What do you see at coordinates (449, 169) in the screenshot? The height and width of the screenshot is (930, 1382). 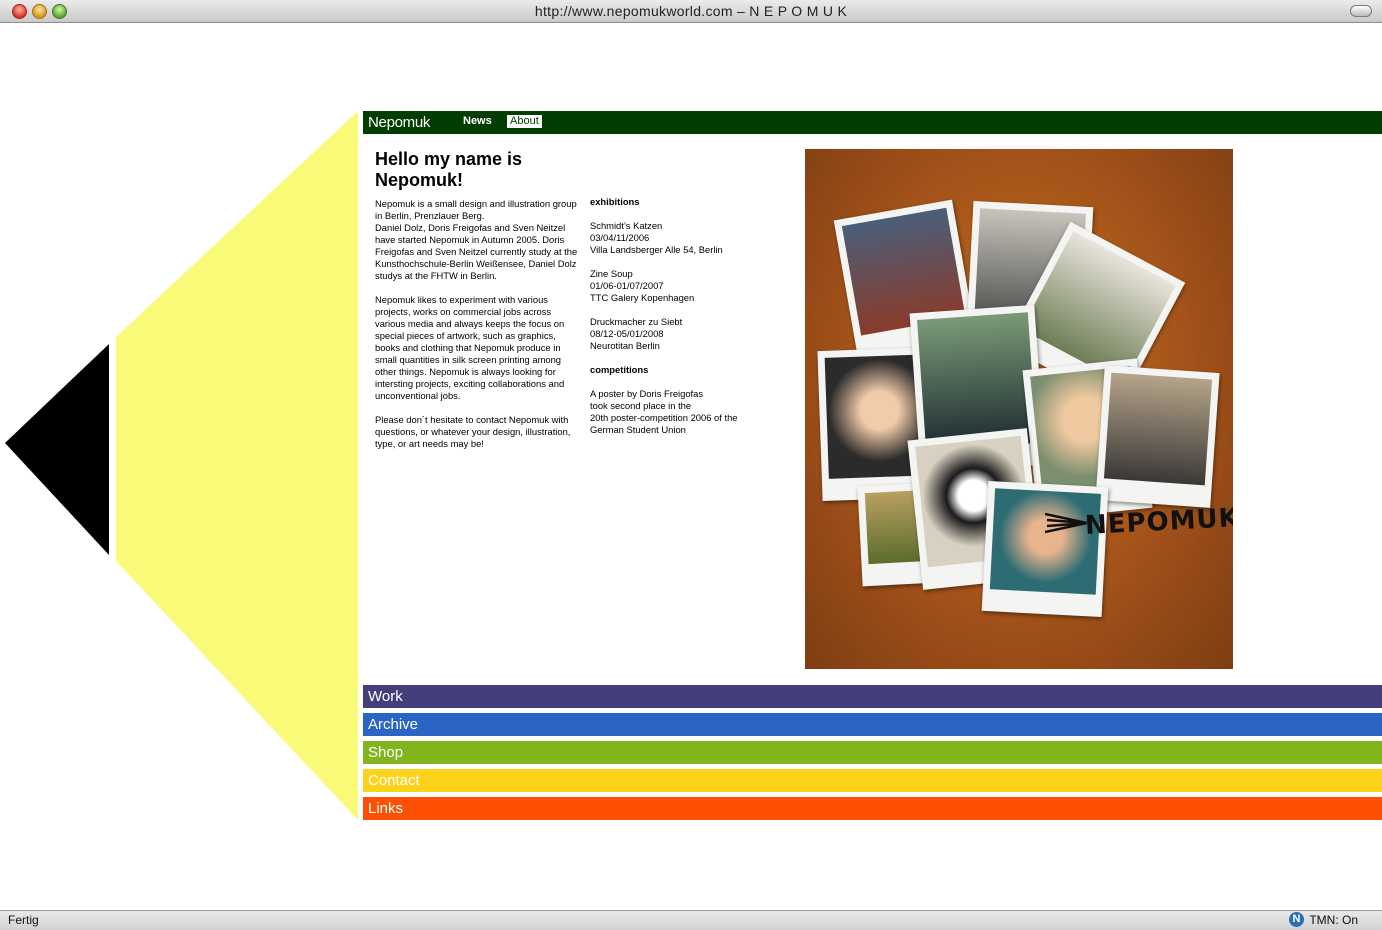 I see `page-heading: Hello my name is Nepomuk!` at bounding box center [449, 169].